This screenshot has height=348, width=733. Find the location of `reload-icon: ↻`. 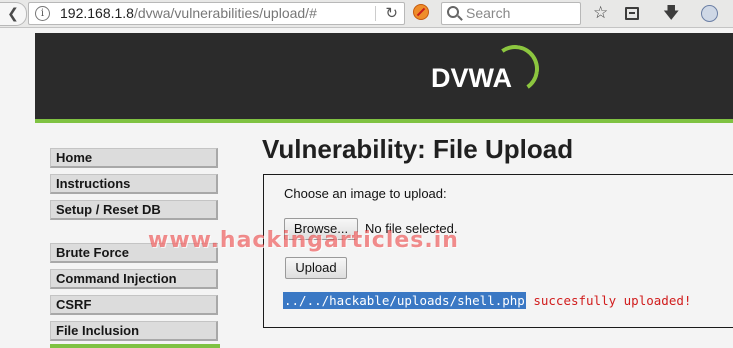

reload-icon: ↻ is located at coordinates (391, 13).